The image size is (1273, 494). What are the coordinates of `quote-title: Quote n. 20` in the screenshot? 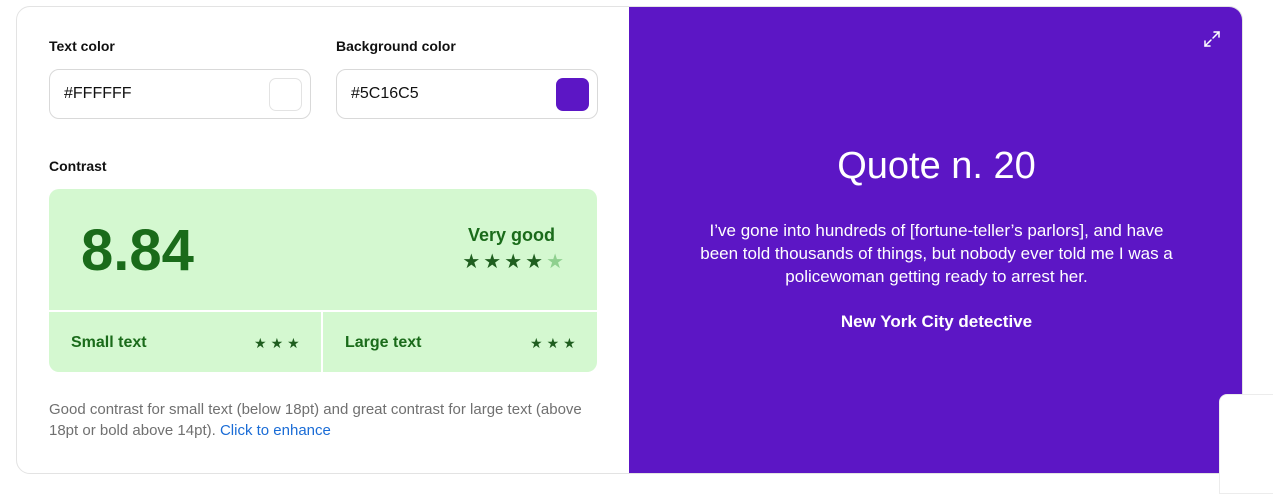 It's located at (936, 166).